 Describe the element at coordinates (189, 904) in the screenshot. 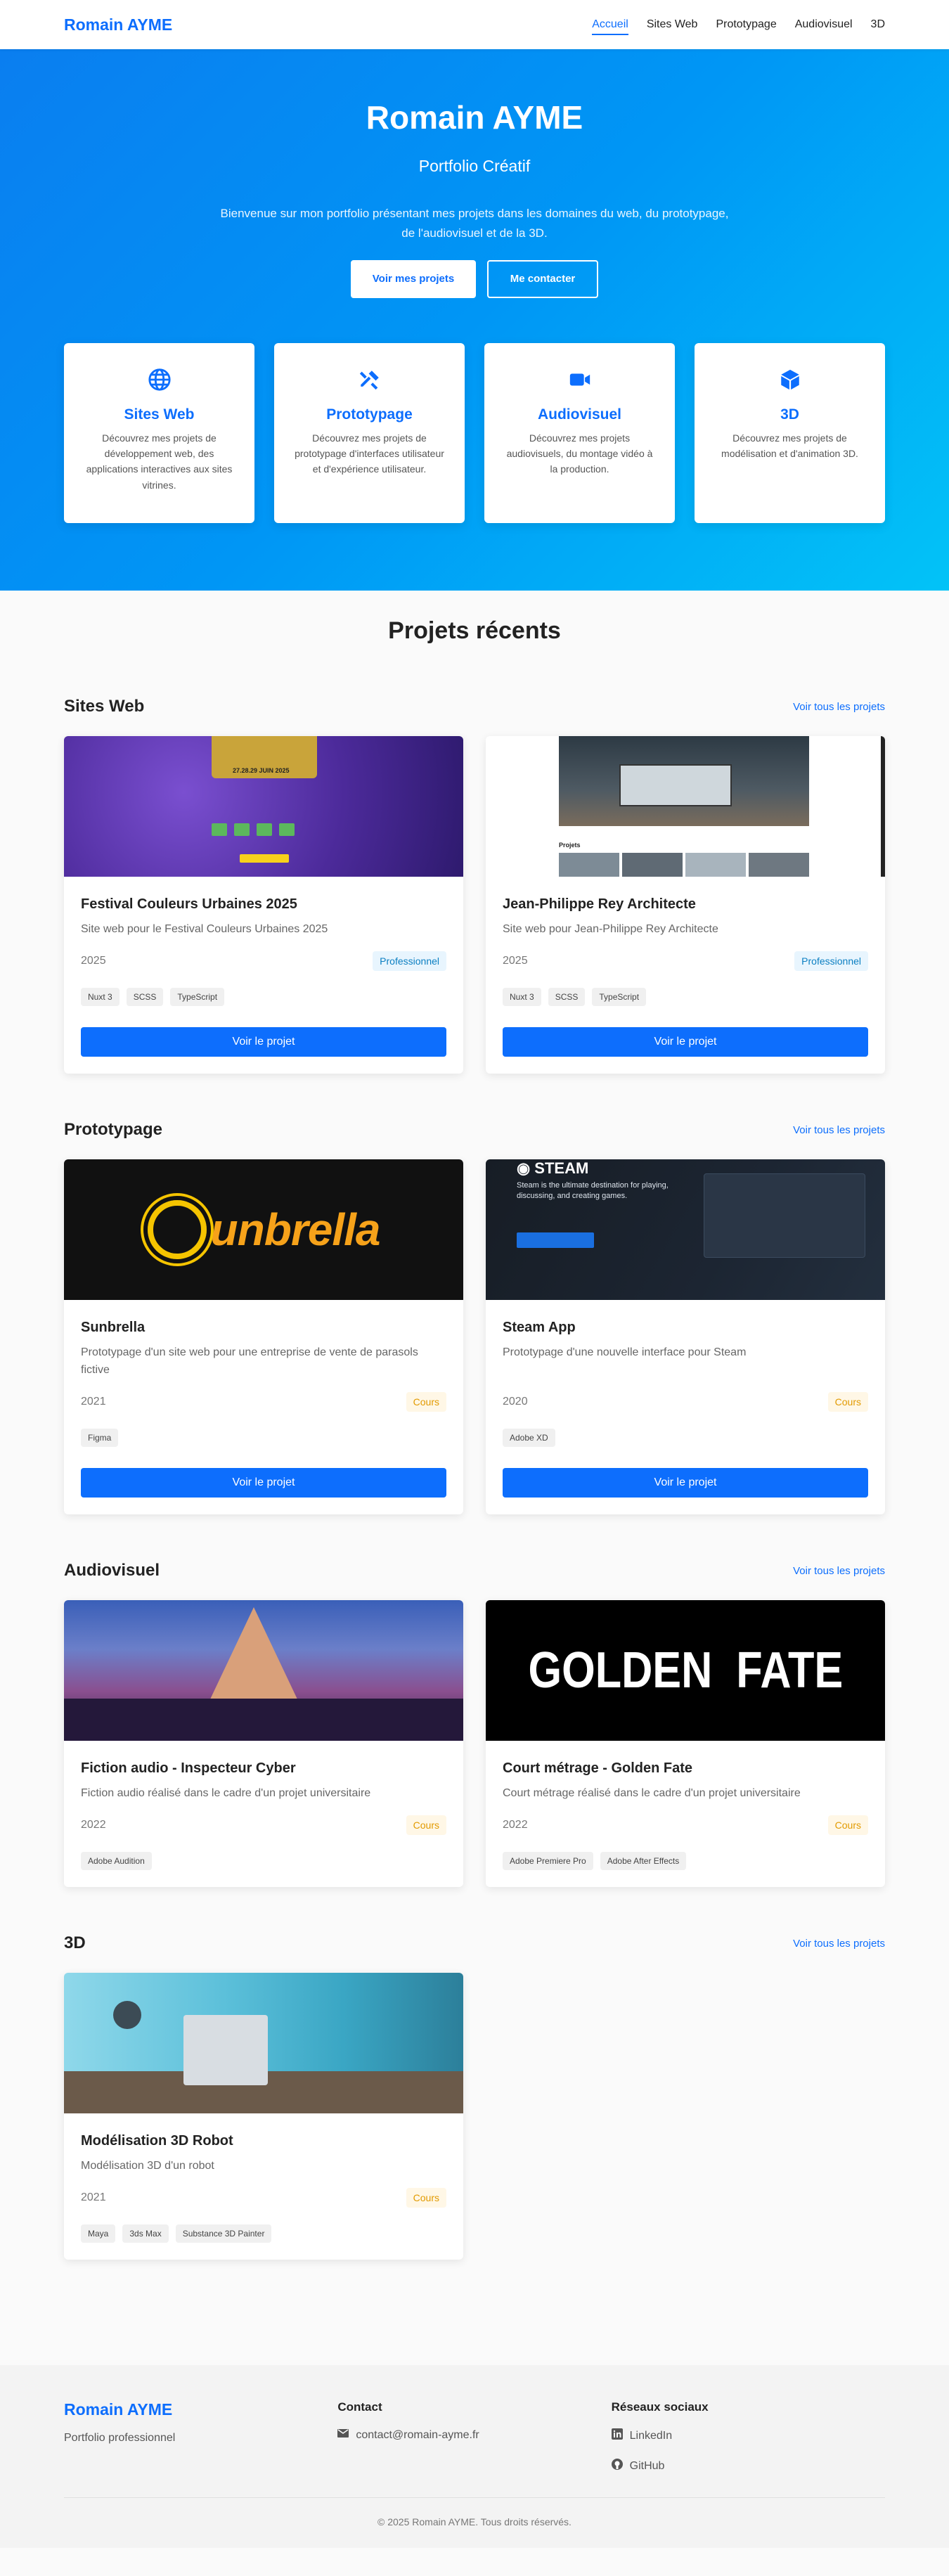

I see `project-name: Festival Couleurs Urbaines 2025` at that location.